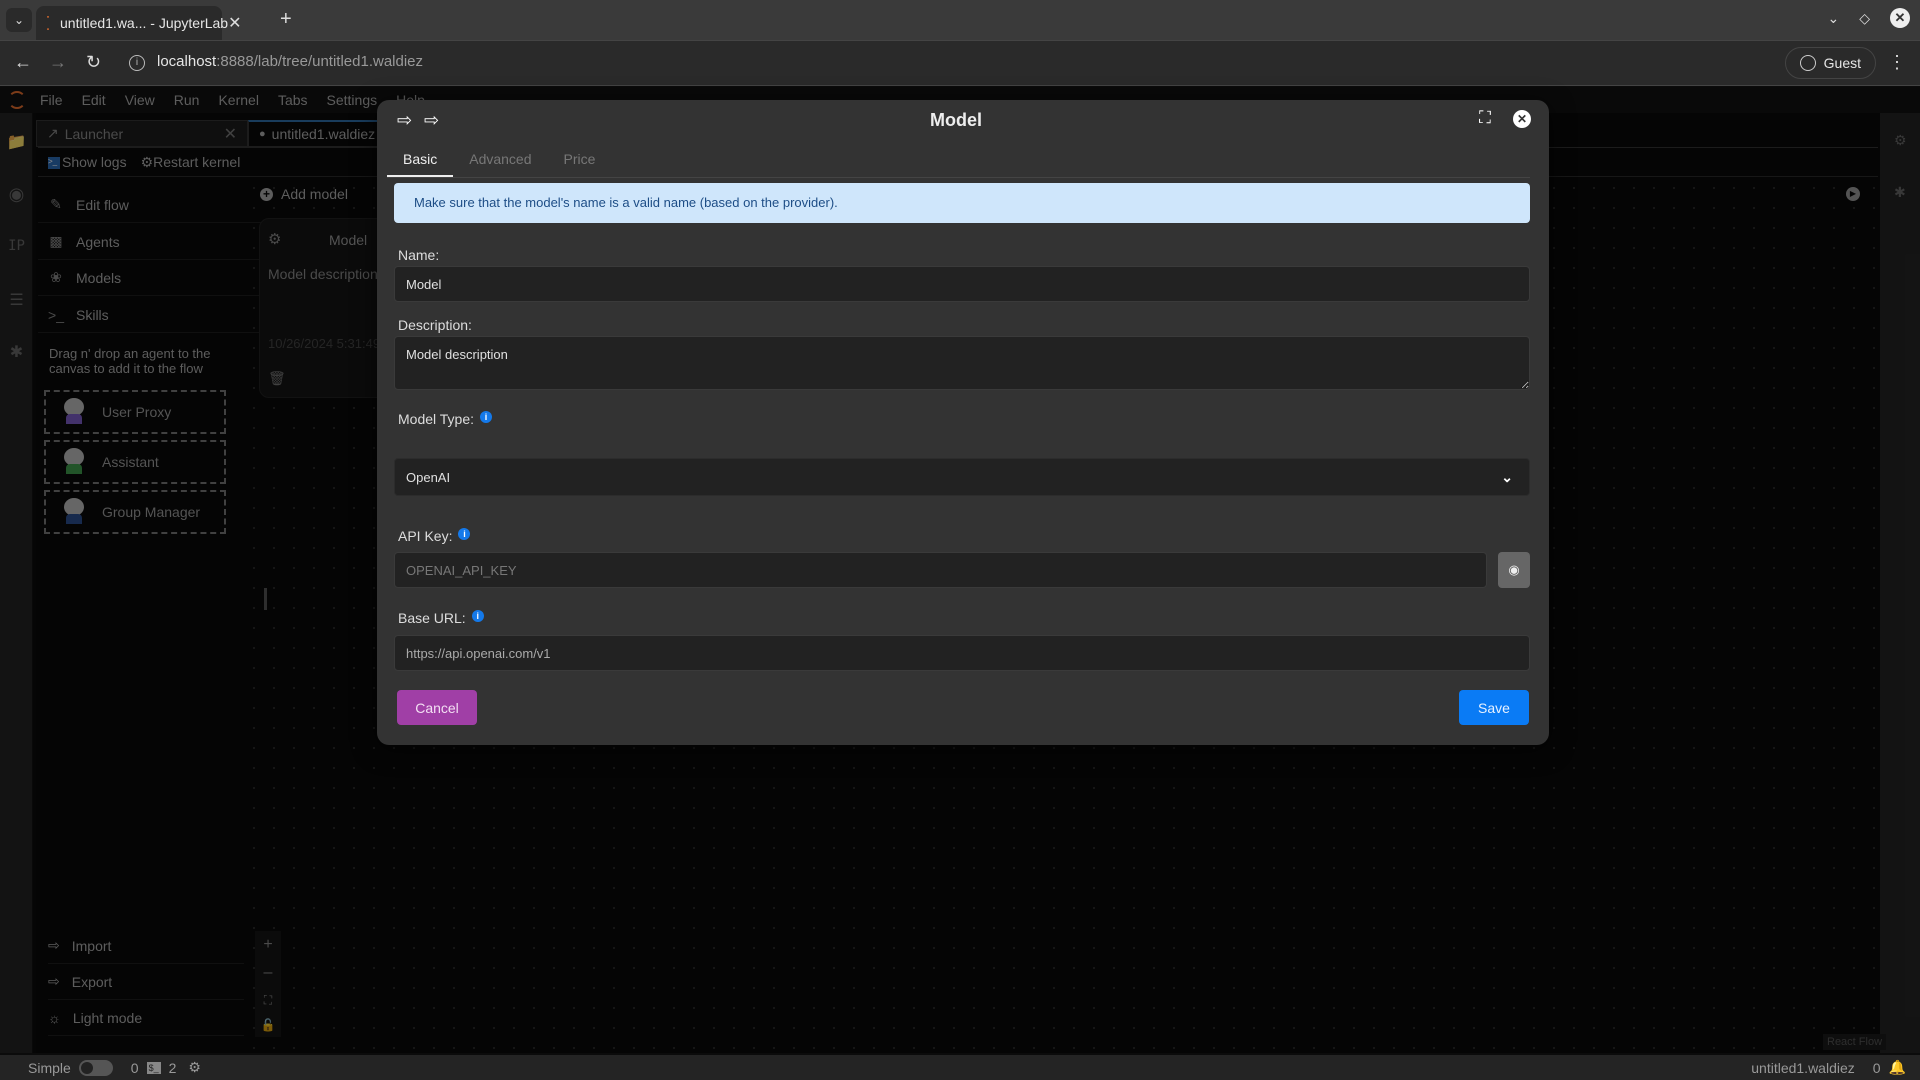 The height and width of the screenshot is (1080, 1920). What do you see at coordinates (425, 536) in the screenshot?
I see `api-key-label: API Key:` at bounding box center [425, 536].